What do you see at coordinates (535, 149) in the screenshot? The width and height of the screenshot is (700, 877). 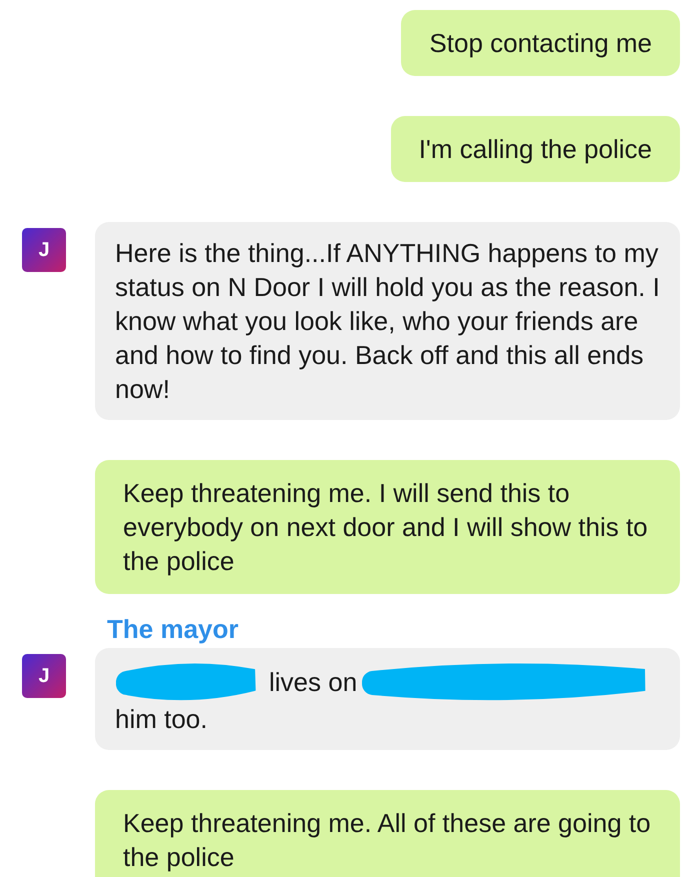 I see `sent-message: I'm calling the police` at bounding box center [535, 149].